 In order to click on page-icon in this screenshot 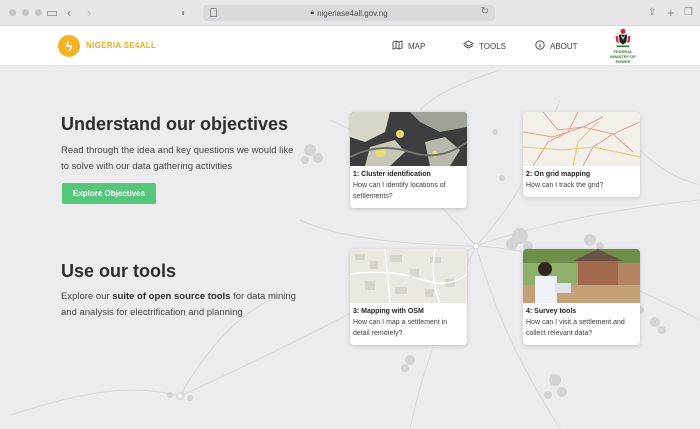, I will do `click(213, 12)`.